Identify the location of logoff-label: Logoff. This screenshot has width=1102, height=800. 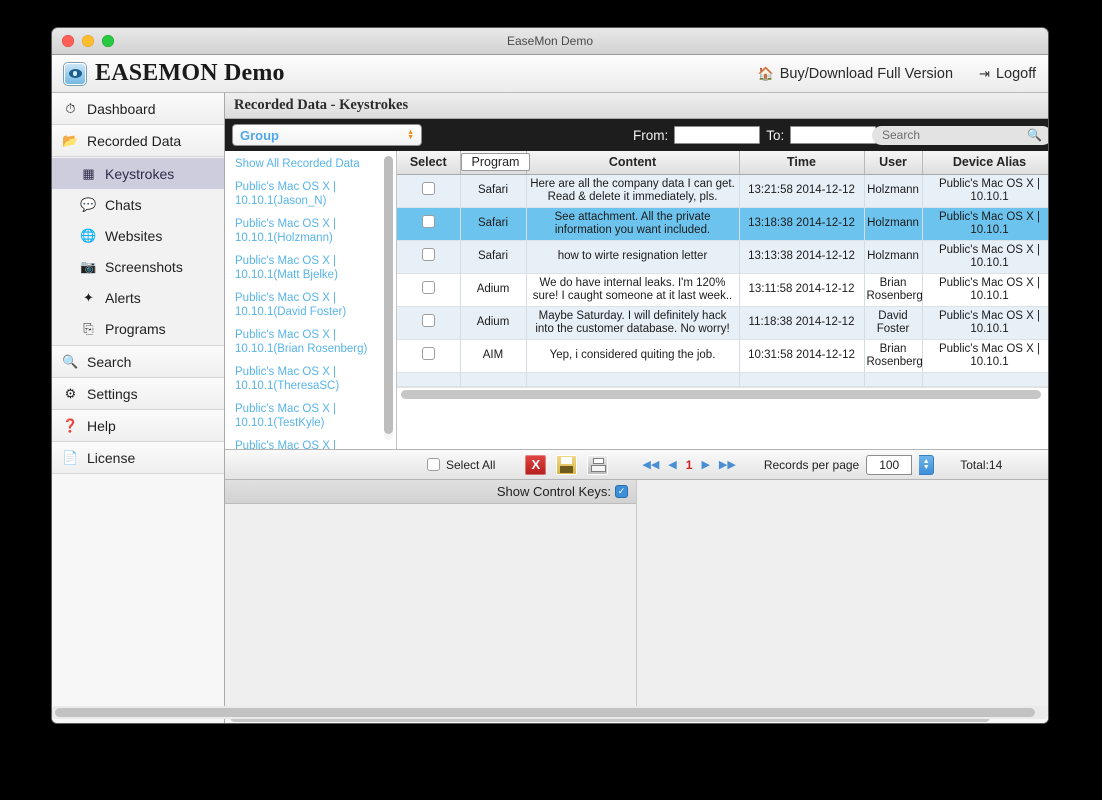
(1015, 73).